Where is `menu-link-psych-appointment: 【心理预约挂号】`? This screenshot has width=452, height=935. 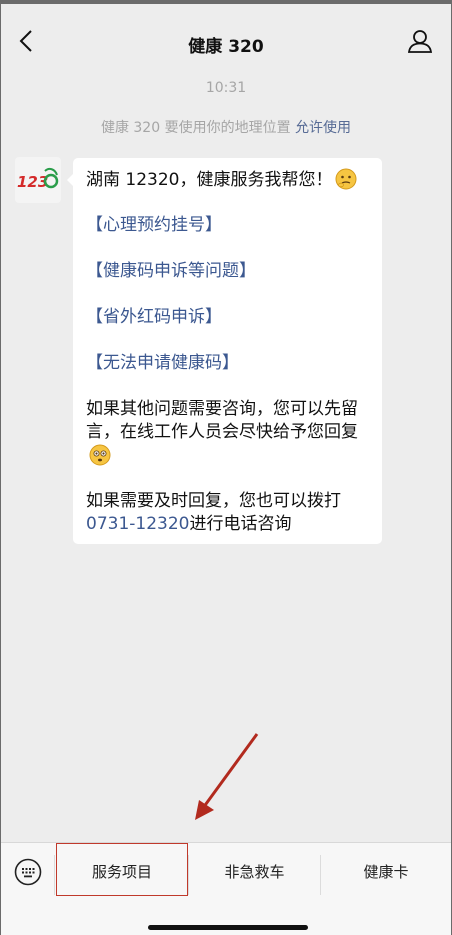
menu-link-psych-appointment: 【心理预约挂号】 is located at coordinates (228, 226).